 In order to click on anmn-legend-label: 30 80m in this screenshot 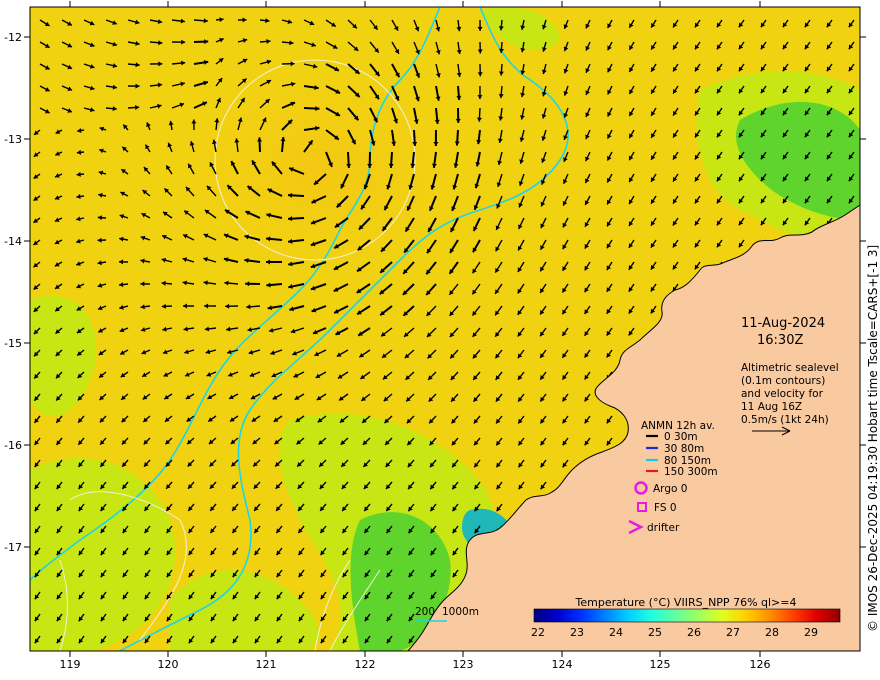, I will do `click(684, 449)`.